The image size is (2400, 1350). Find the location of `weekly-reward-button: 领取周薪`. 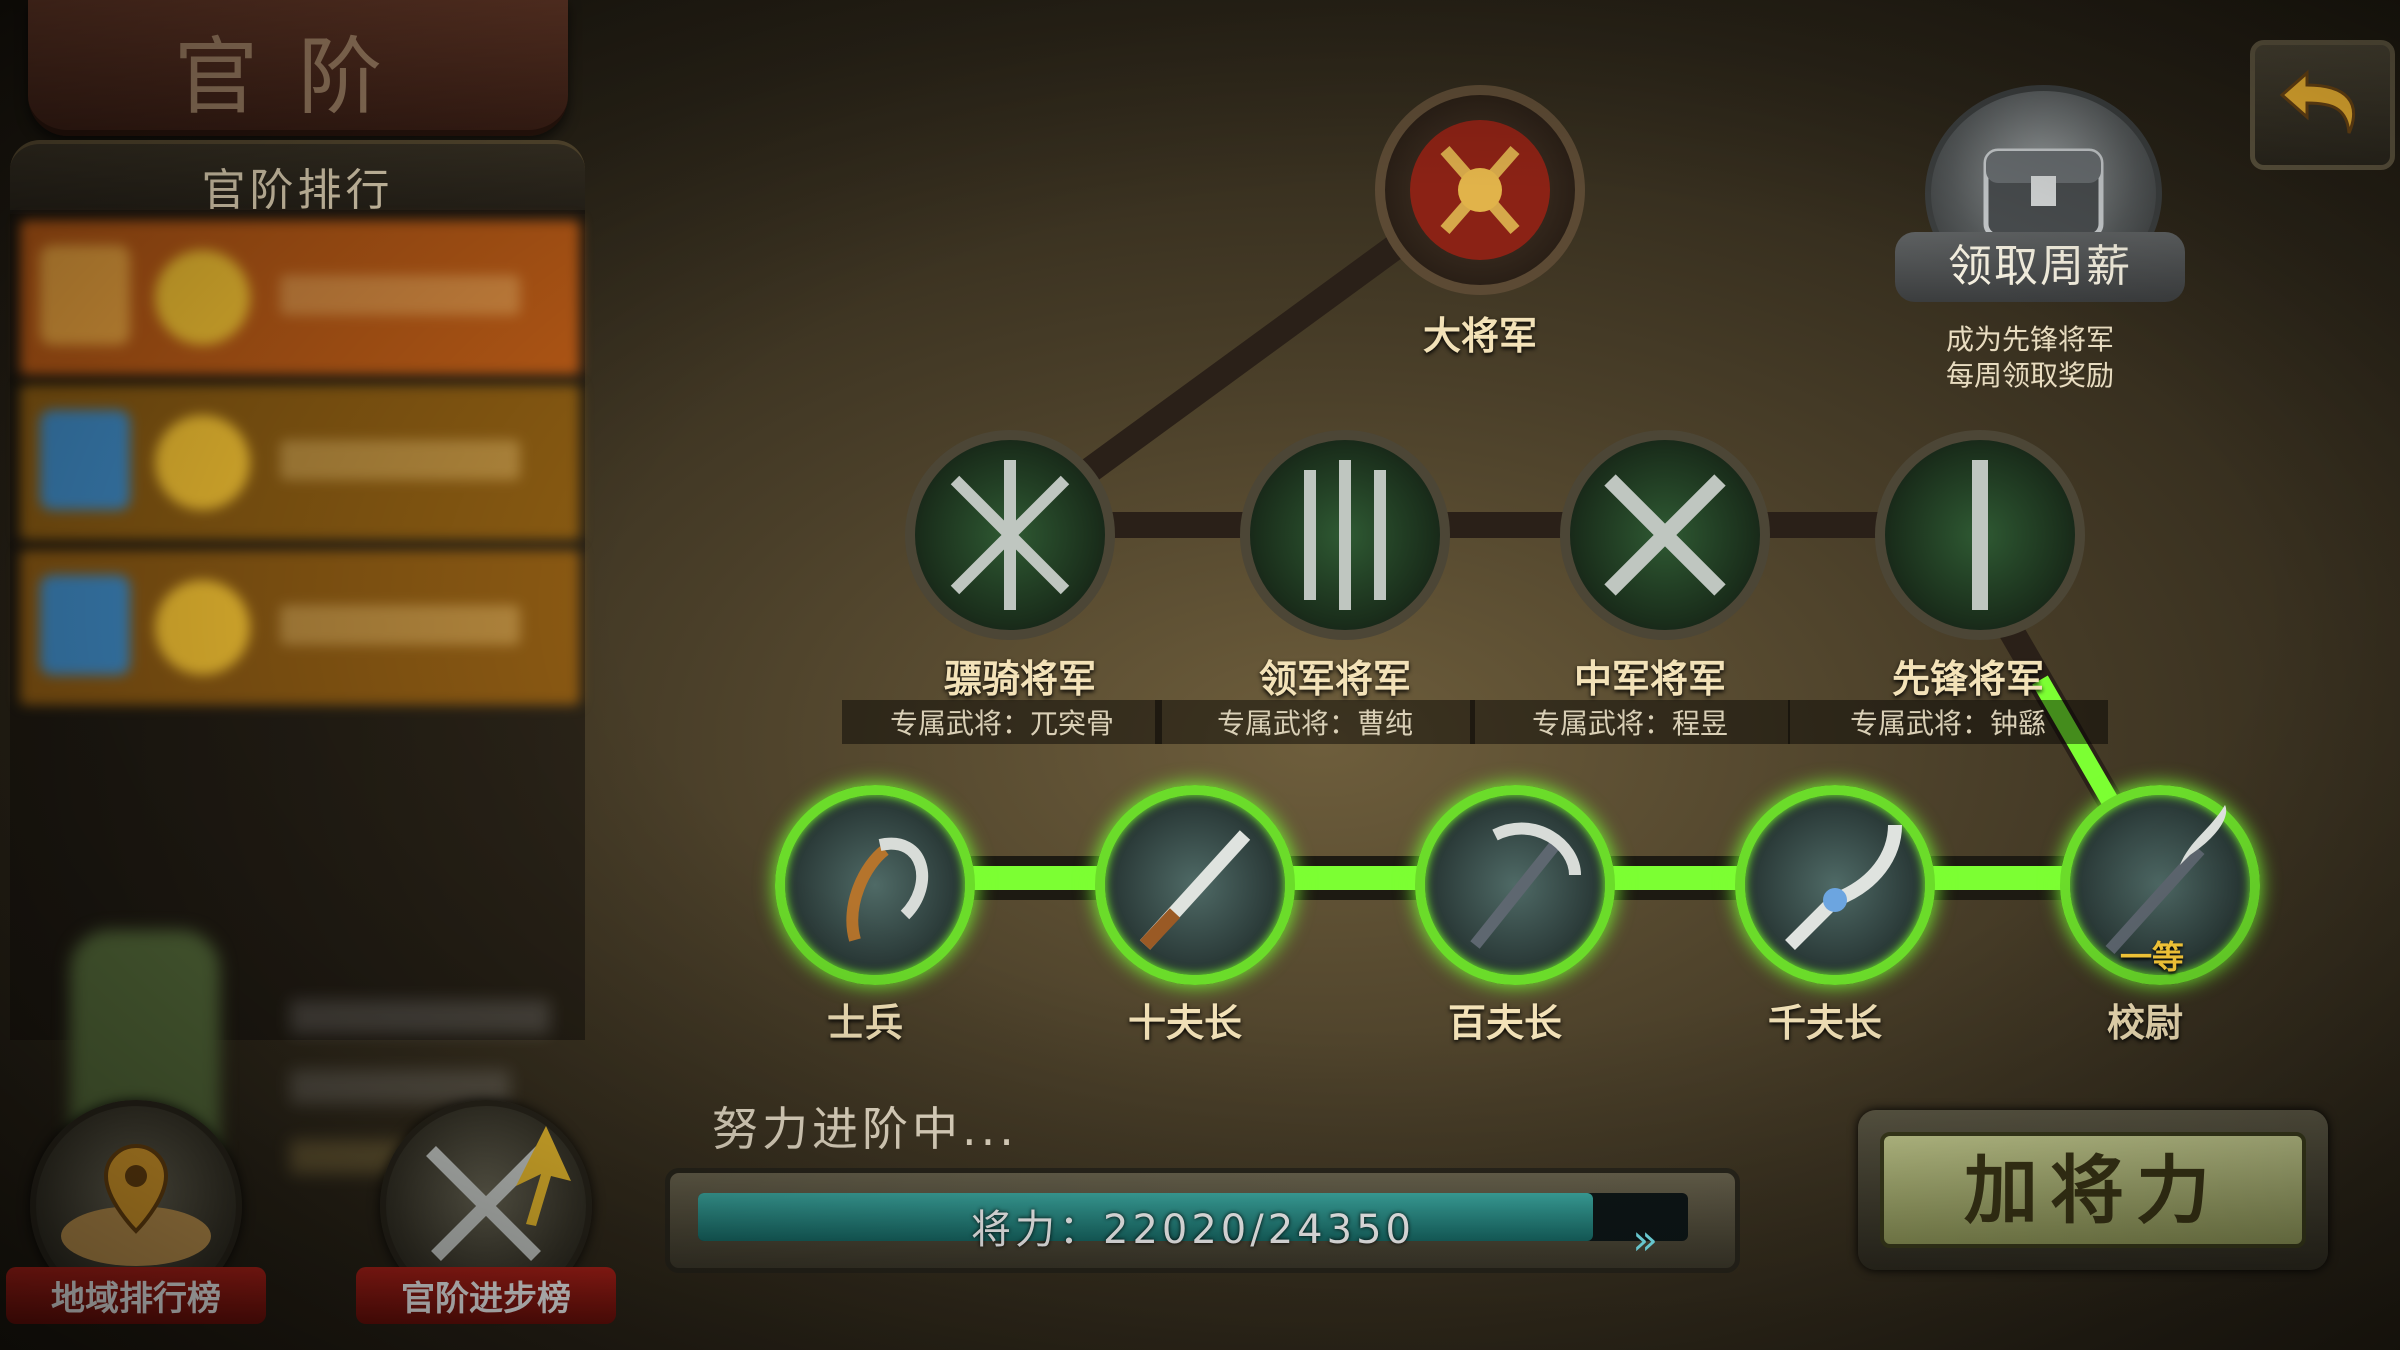

weekly-reward-button: 领取周薪 is located at coordinates (2040, 267).